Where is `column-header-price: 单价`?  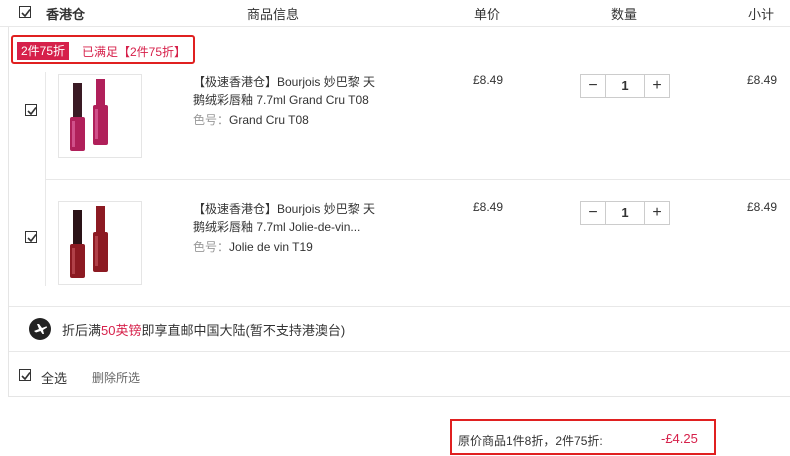 column-header-price: 单价 is located at coordinates (487, 14).